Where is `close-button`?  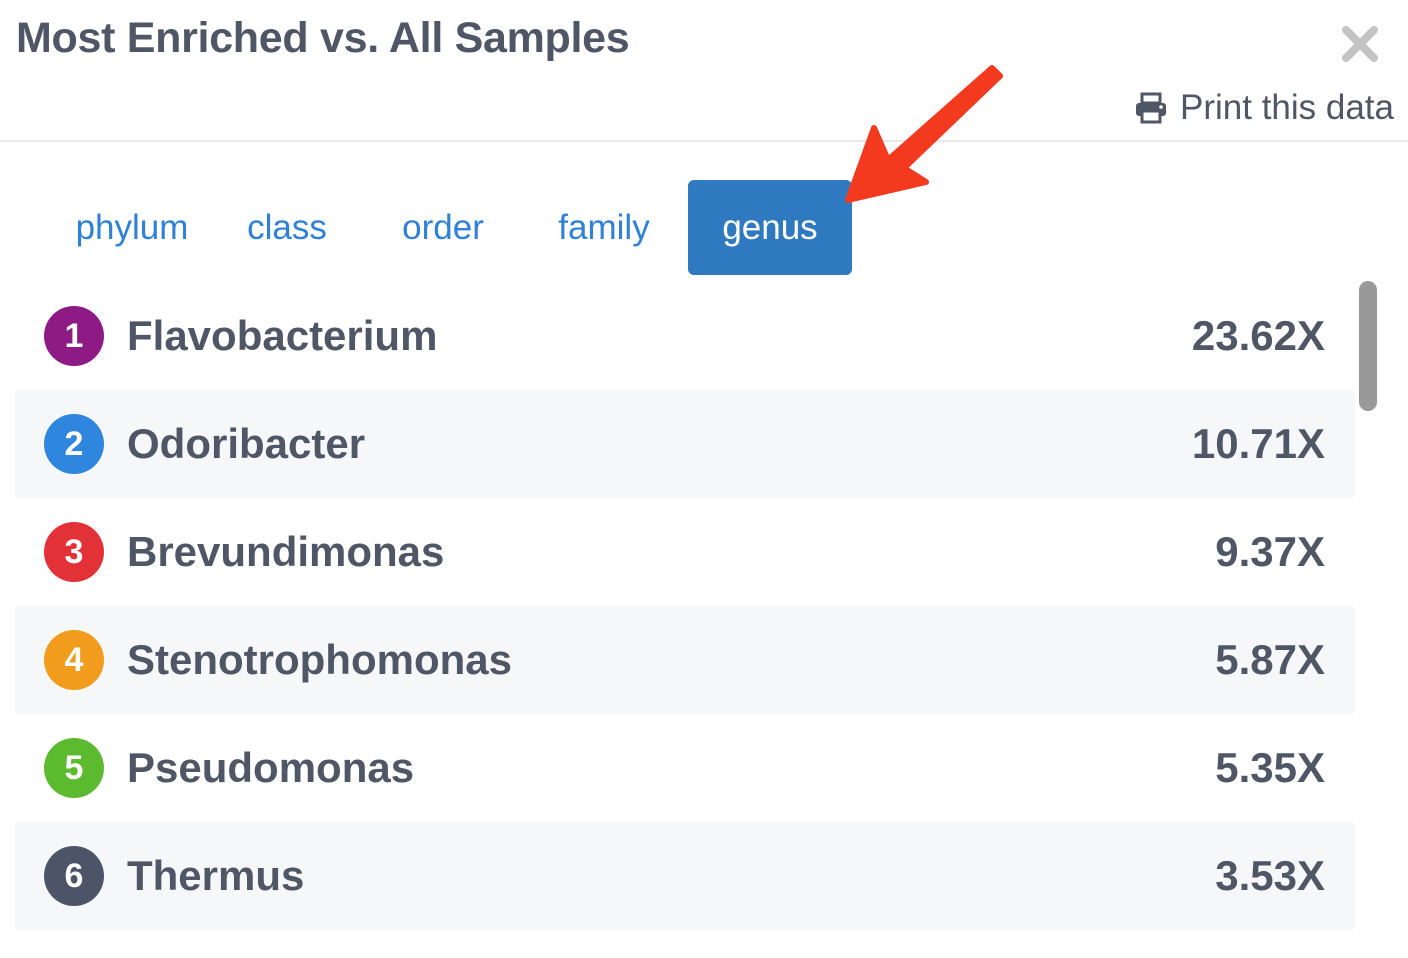
close-button is located at coordinates (1360, 44).